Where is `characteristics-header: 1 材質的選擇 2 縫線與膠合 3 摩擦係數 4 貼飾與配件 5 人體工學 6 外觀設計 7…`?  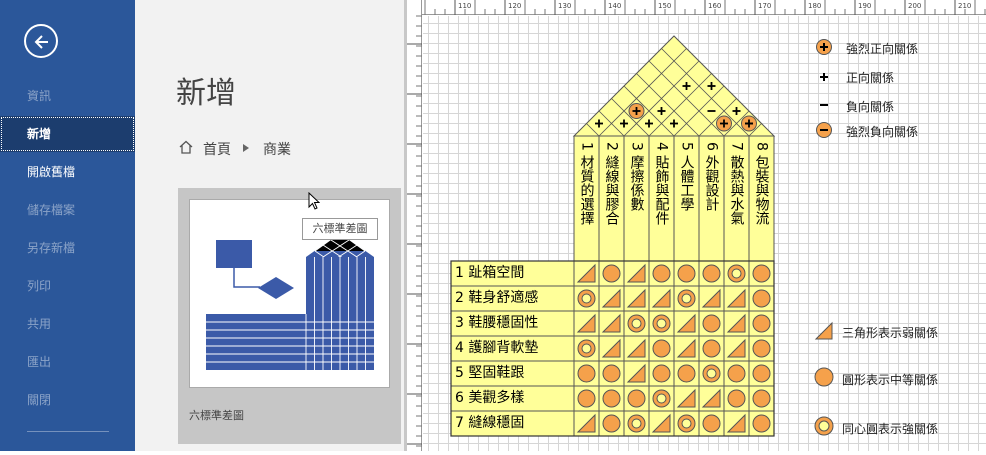 characteristics-header: 1 材質的選擇 2 縫線與膠合 3 摩擦係數 4 貼飾與配件 5 人體工學 6 外觀設計 7… is located at coordinates (674, 198).